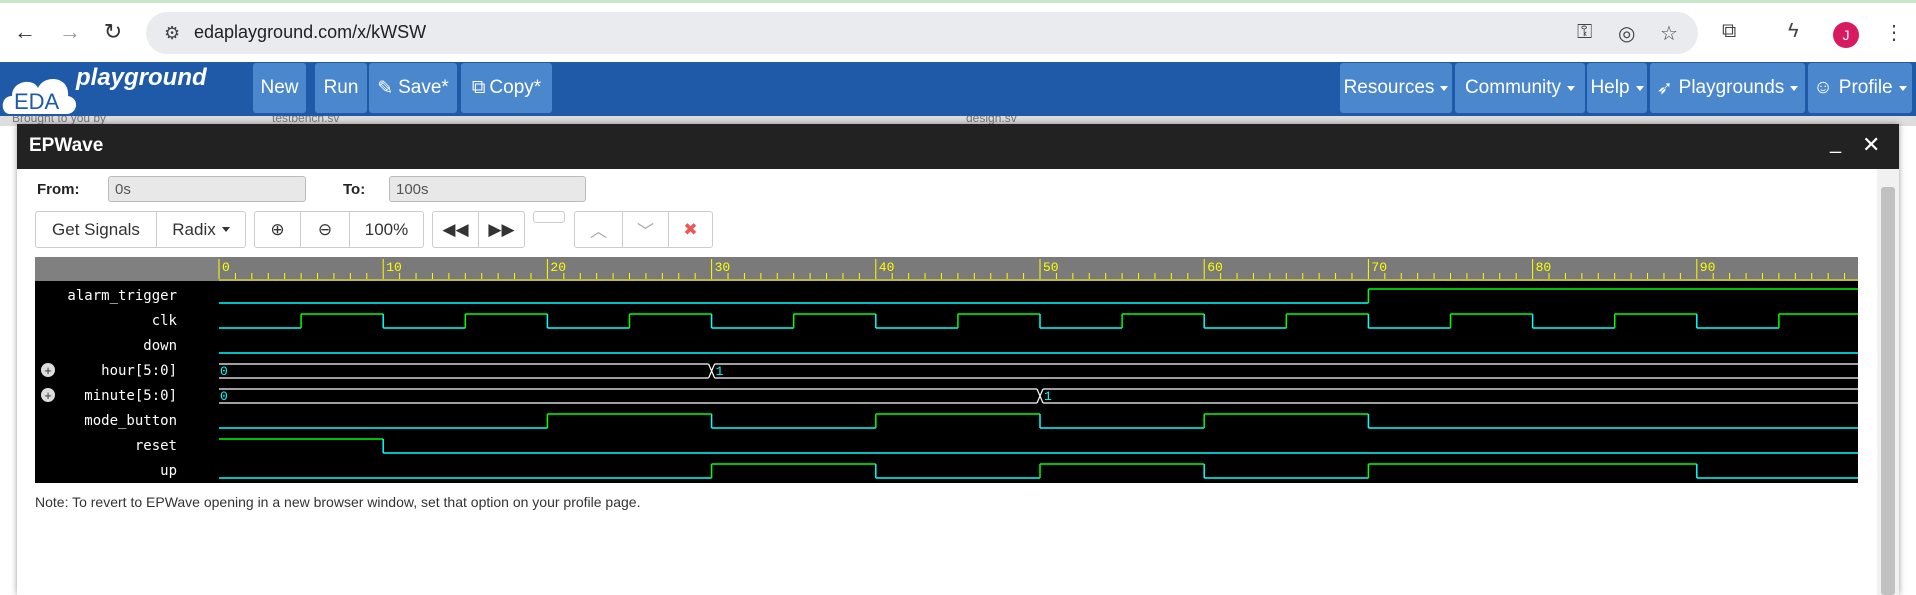 This screenshot has height=595, width=1916. I want to click on zoom-in-button: ⊕, so click(277, 229).